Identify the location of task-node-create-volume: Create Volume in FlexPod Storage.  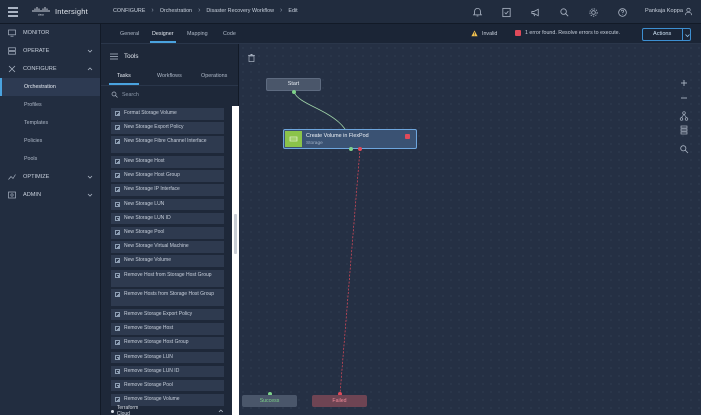
(350, 139).